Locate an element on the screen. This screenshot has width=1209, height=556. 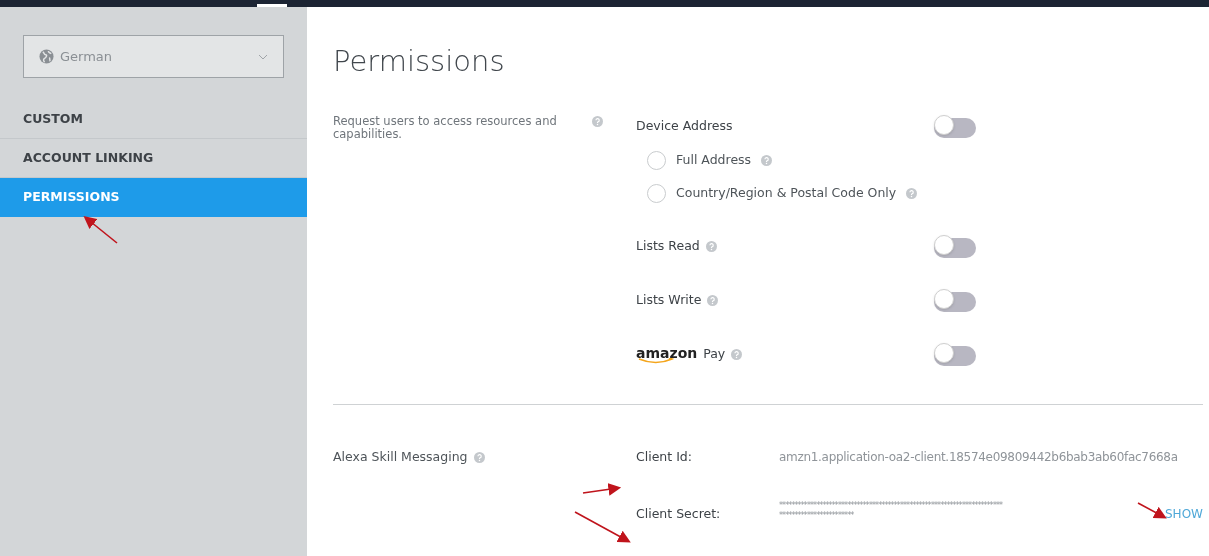
chevron-down-icon is located at coordinates (263, 56).